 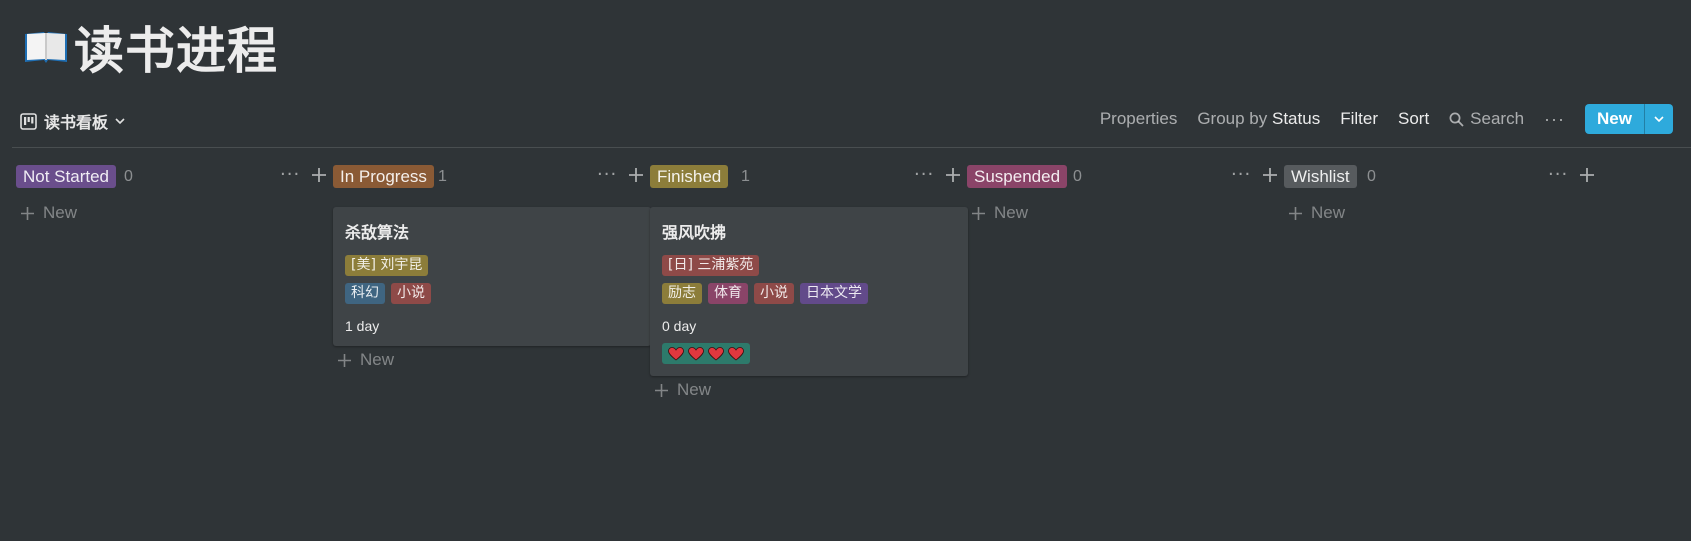 What do you see at coordinates (1614, 118) in the screenshot?
I see `new-button-label: New` at bounding box center [1614, 118].